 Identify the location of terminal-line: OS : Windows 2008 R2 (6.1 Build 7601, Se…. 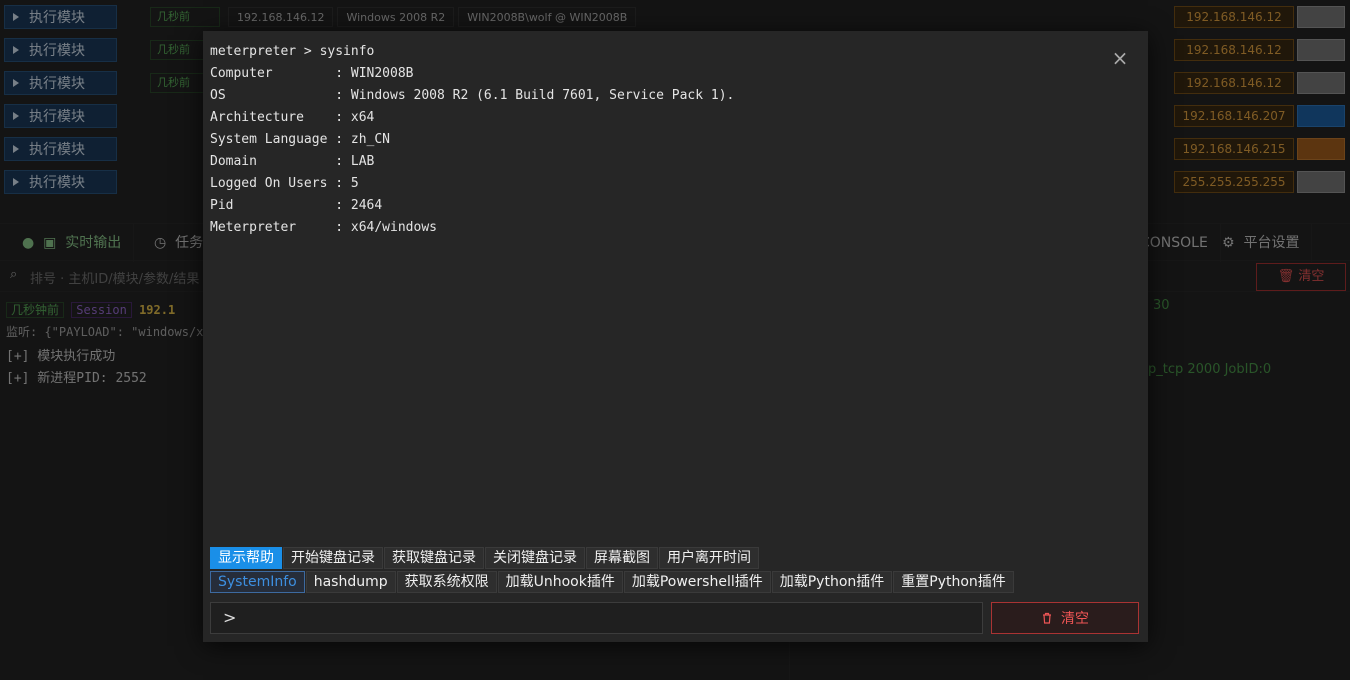
(472, 95).